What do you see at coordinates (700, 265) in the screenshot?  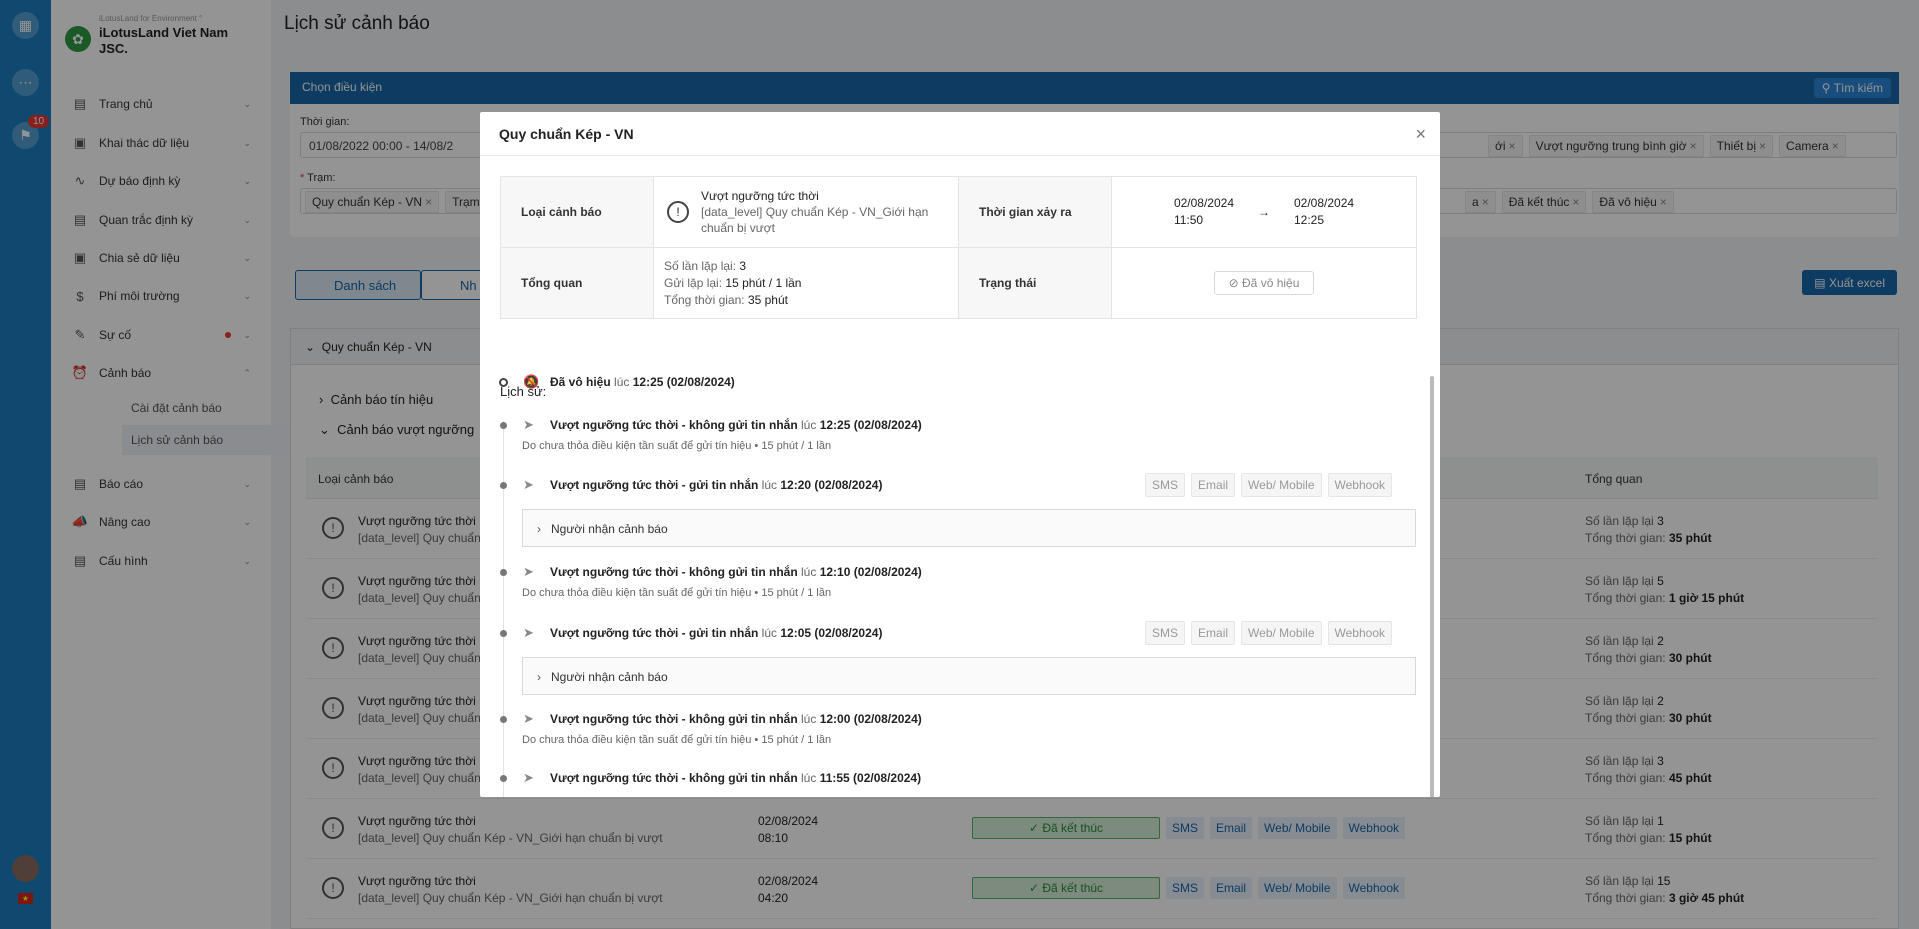 I see `repeat-label: Số lần lặp lại:` at bounding box center [700, 265].